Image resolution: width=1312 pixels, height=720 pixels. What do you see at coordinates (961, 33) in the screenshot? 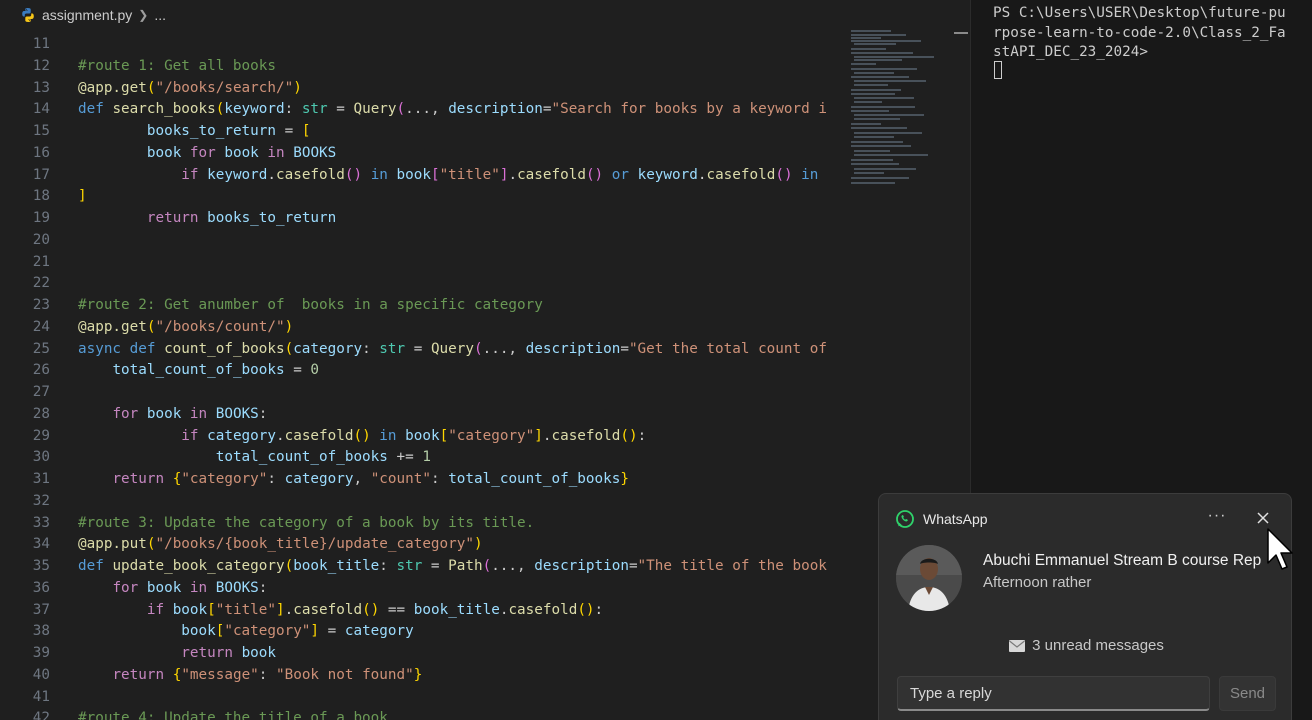
I see `scrollbar-thumb` at bounding box center [961, 33].